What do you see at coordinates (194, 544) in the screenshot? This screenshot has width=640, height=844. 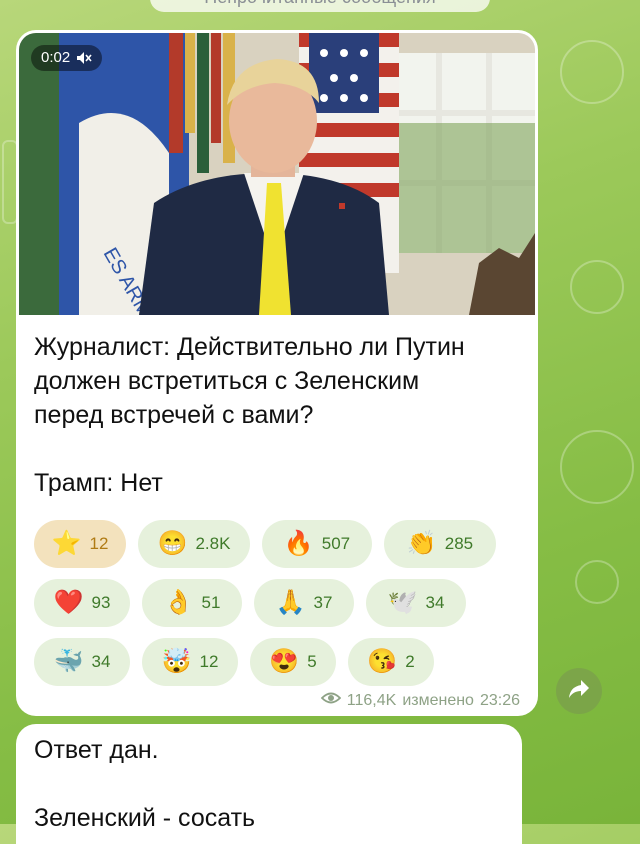 I see `reaction-grin-button: 😁 2.8K` at bounding box center [194, 544].